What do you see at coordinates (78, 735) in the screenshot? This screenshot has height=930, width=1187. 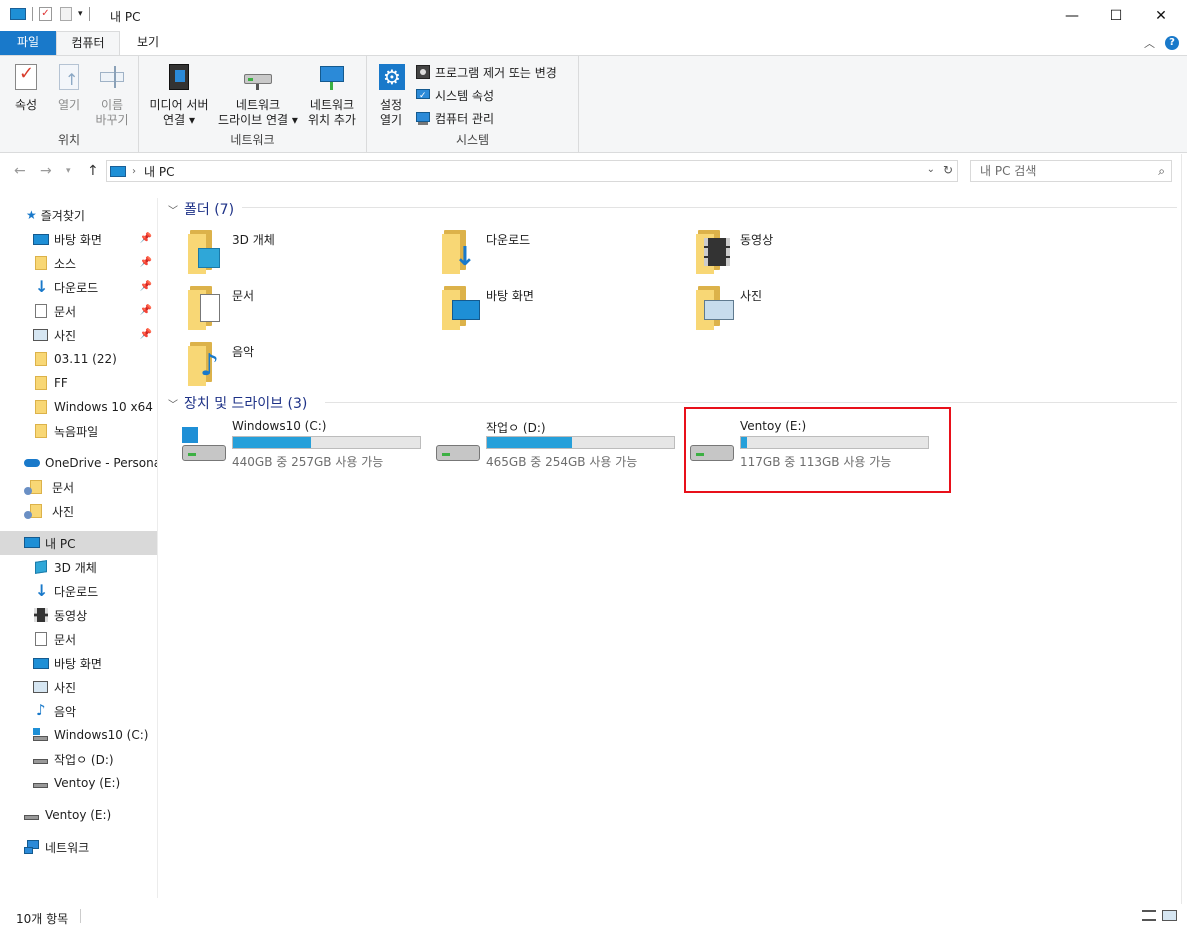 I see `sidebar-item-drive-c: Windows10 (C:)` at bounding box center [78, 735].